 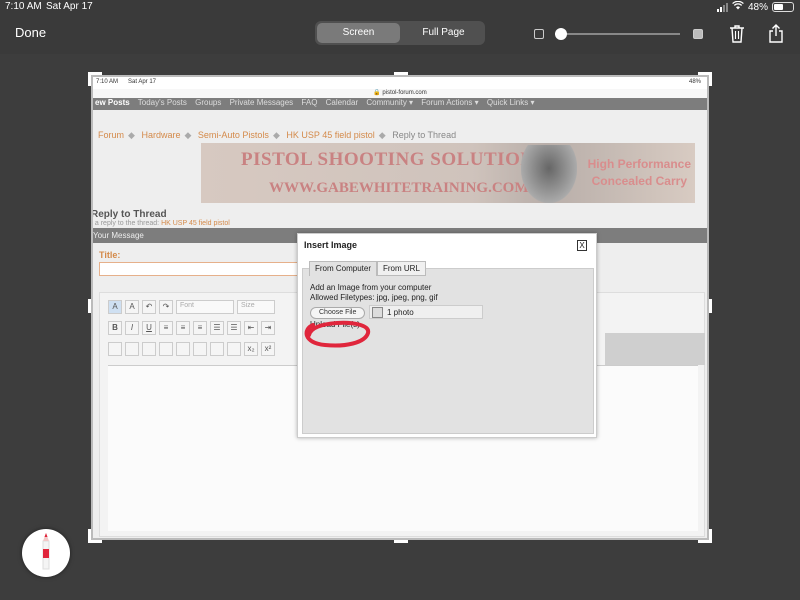 What do you see at coordinates (783, 7) in the screenshot?
I see `battery-icon` at bounding box center [783, 7].